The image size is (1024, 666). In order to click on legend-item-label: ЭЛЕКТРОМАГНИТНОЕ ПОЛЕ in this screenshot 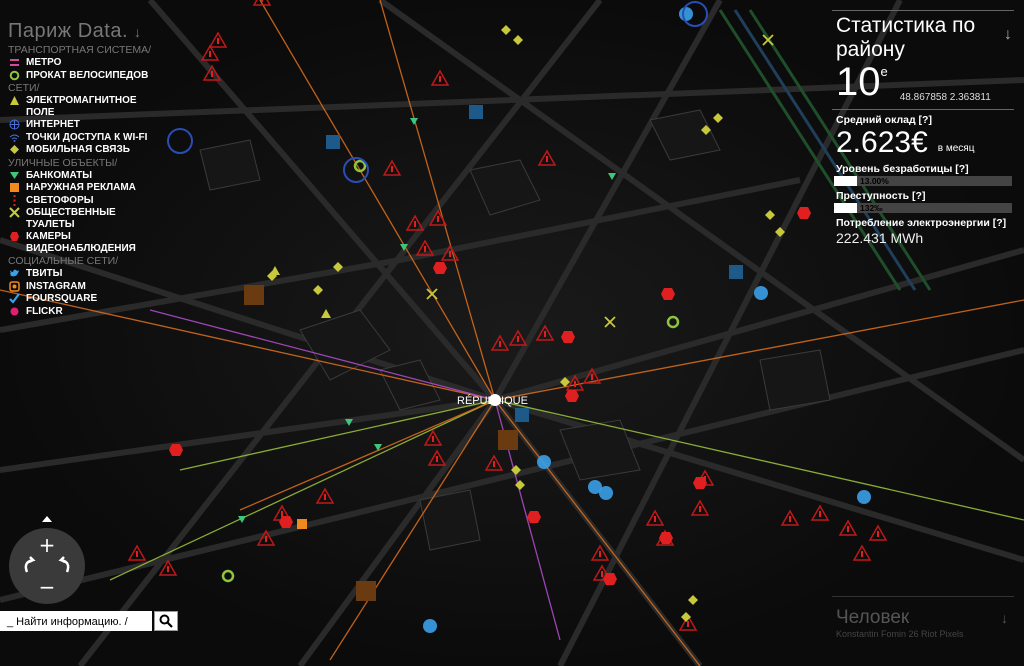, I will do `click(81, 106)`.